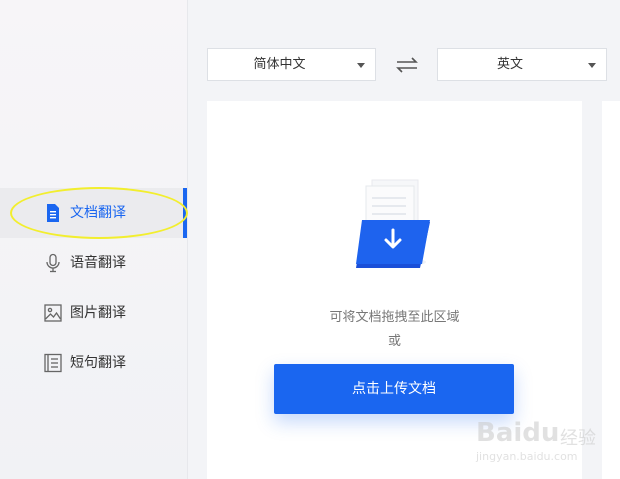 This screenshot has width=620, height=479. Describe the element at coordinates (394, 341) in the screenshot. I see `or-separator: 或` at that location.